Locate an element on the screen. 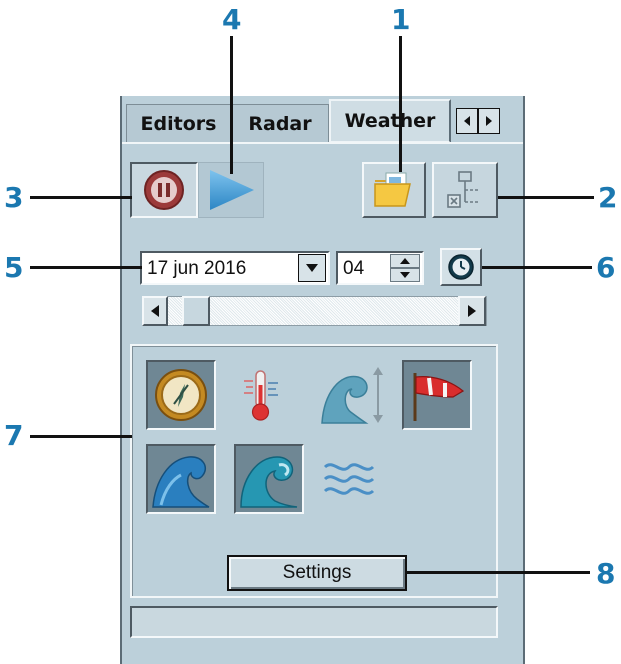 Image resolution: width=621 pixels, height=664 pixels. callout-1-leader is located at coordinates (400, 104).